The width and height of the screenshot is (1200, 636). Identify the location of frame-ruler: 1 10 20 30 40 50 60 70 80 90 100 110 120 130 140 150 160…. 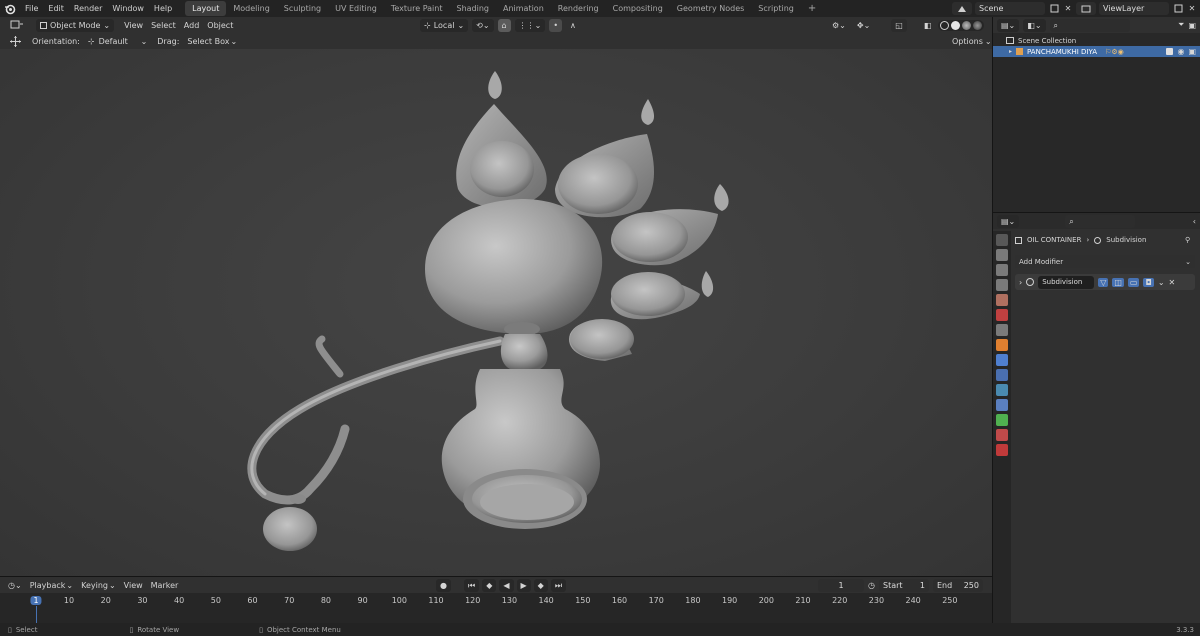
(496, 608).